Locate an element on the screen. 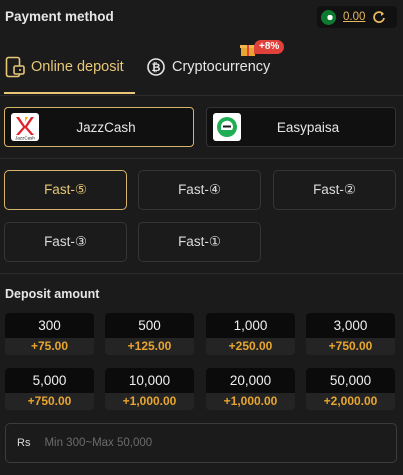 The width and height of the screenshot is (403, 475). crypto-promo-badge: +8% is located at coordinates (269, 47).